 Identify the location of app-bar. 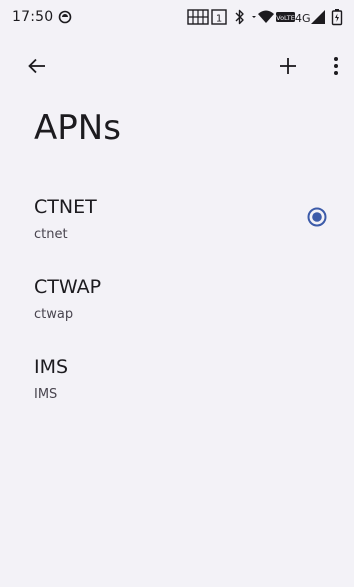
(177, 67).